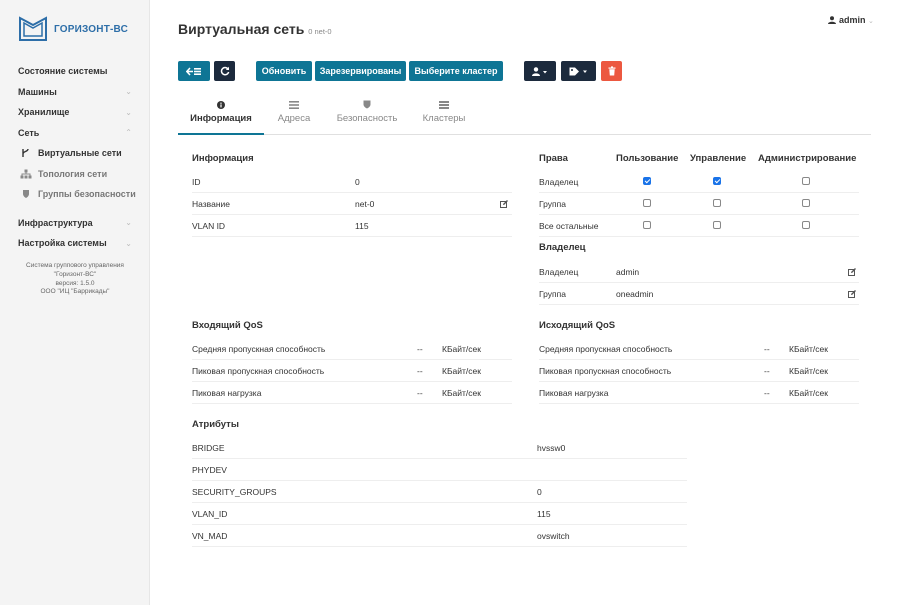  What do you see at coordinates (559, 272) in the screenshot?
I see `owner-key: Владелец` at bounding box center [559, 272].